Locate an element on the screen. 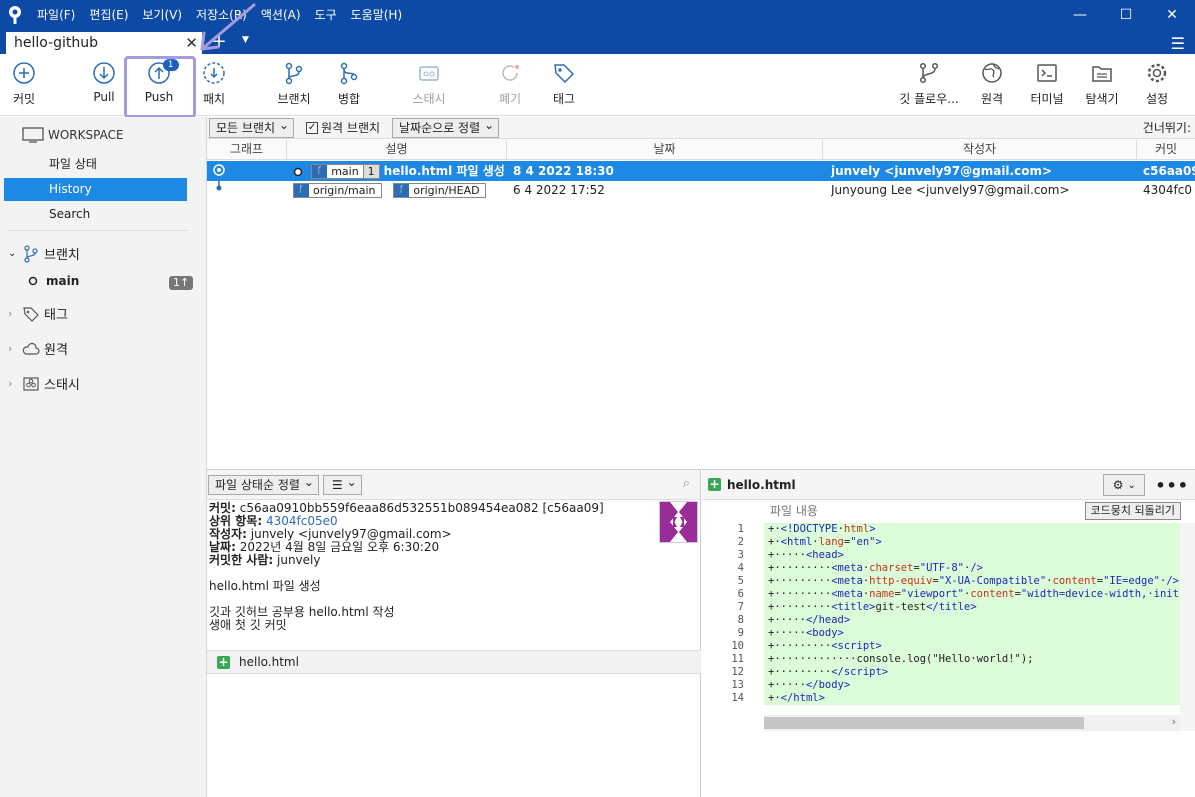  sidebar-item-search: Search is located at coordinates (95, 214).